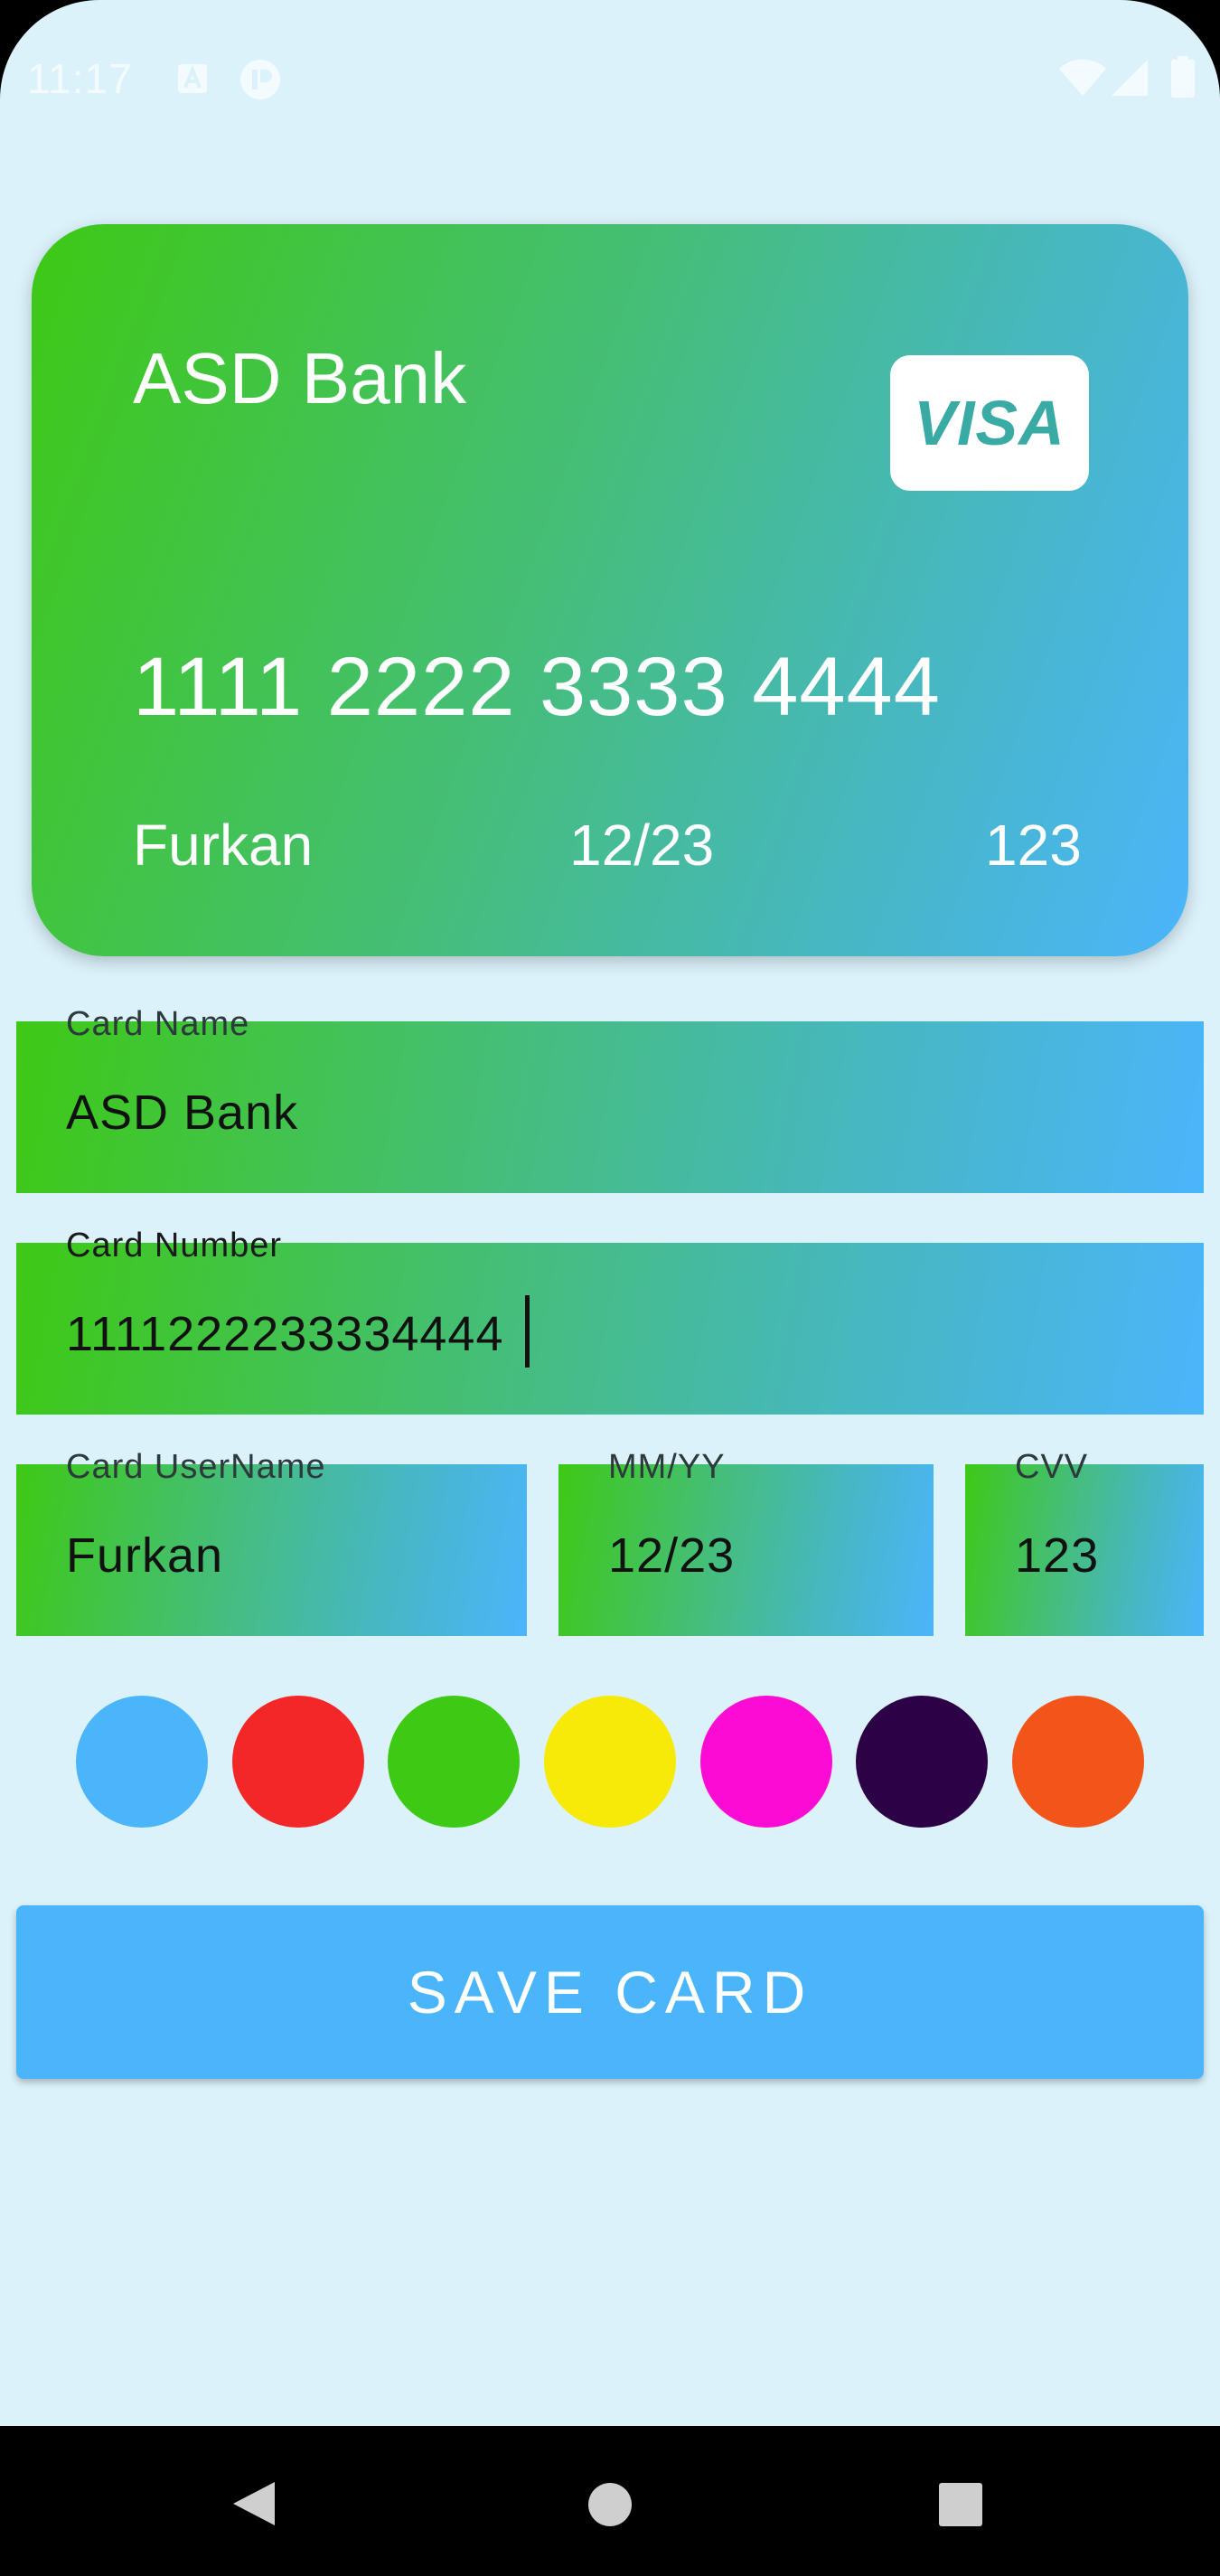  What do you see at coordinates (610, 1992) in the screenshot?
I see `save-card-button: SAVE CARD` at bounding box center [610, 1992].